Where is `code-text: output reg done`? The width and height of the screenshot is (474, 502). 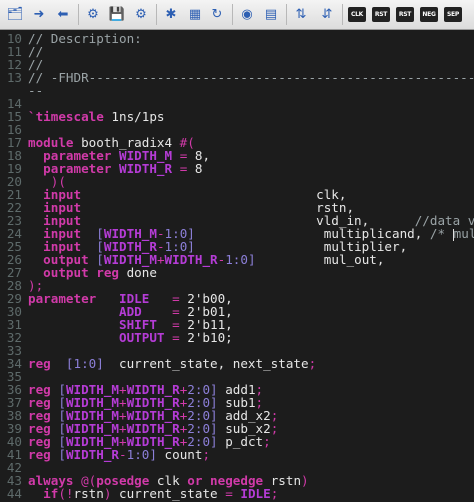
code-text: output reg done is located at coordinates (92, 272).